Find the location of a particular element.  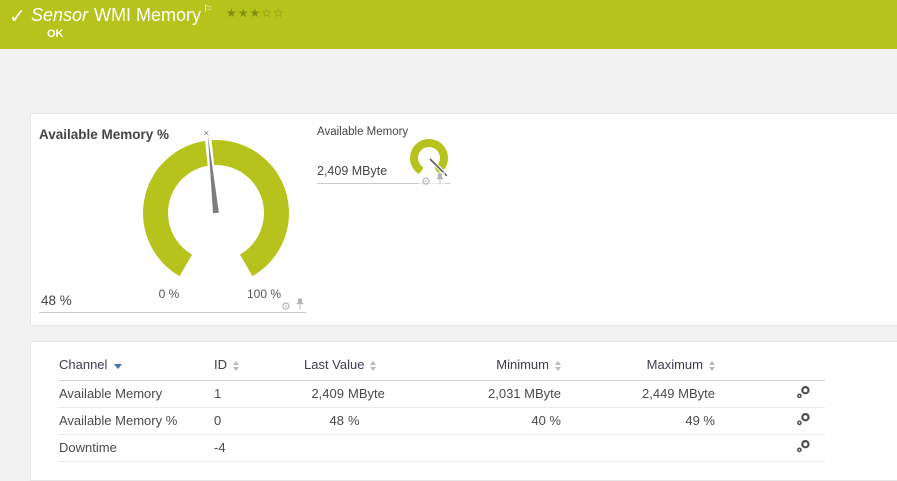

minimum-value is located at coordinates (487, 448).